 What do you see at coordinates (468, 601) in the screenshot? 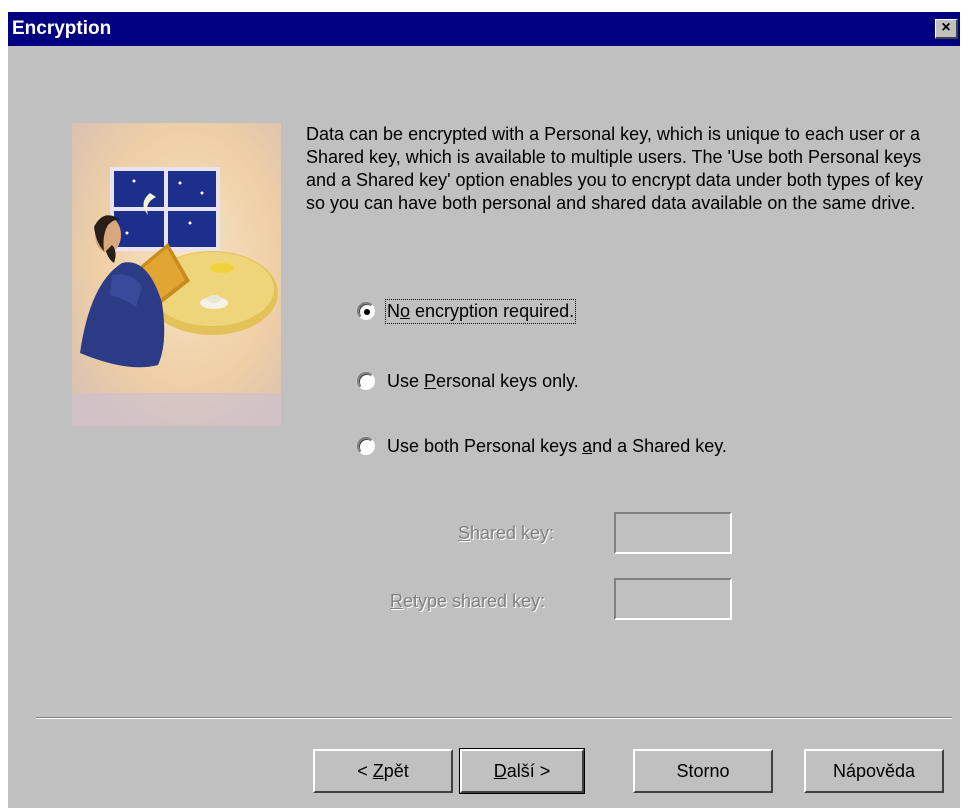
I see `retype-shared-key-label: Retype shared key:` at bounding box center [468, 601].